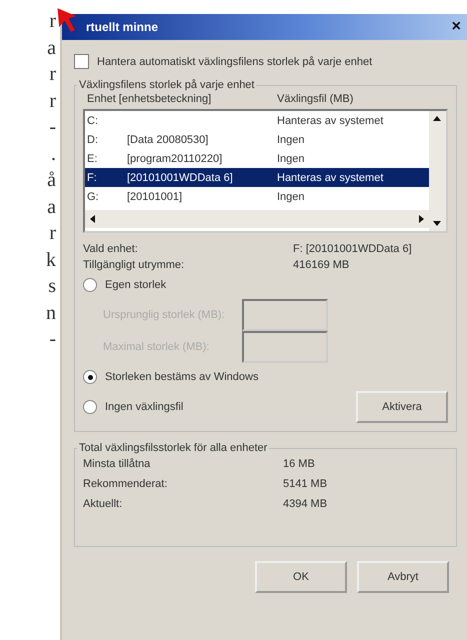  What do you see at coordinates (257, 196) in the screenshot?
I see `drive-row: G: [20101001] Ingen` at bounding box center [257, 196].